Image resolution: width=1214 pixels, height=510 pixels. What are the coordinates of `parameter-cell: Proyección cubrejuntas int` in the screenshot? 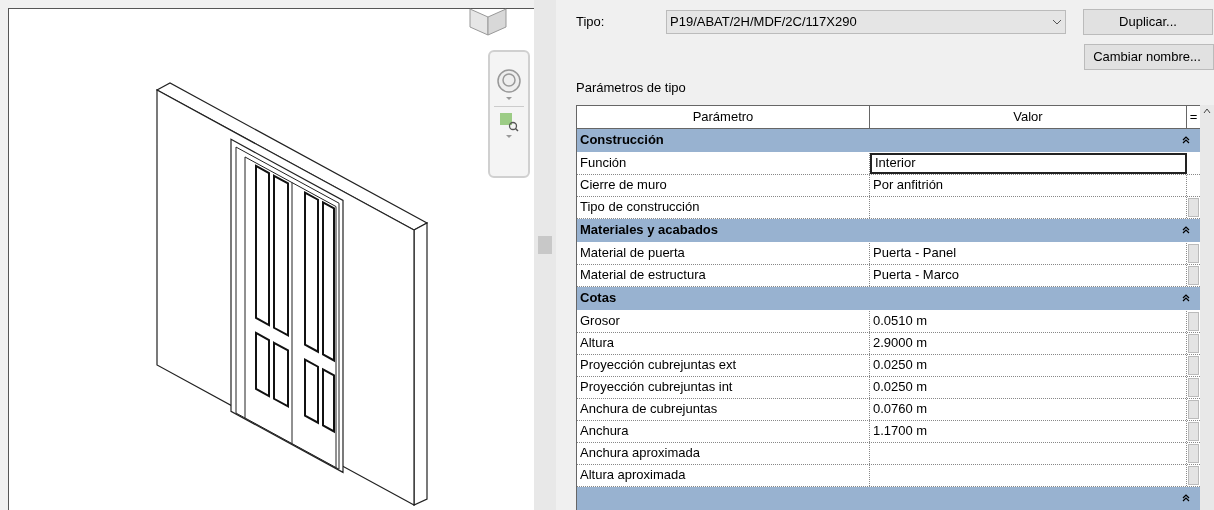 It's located at (723, 387).